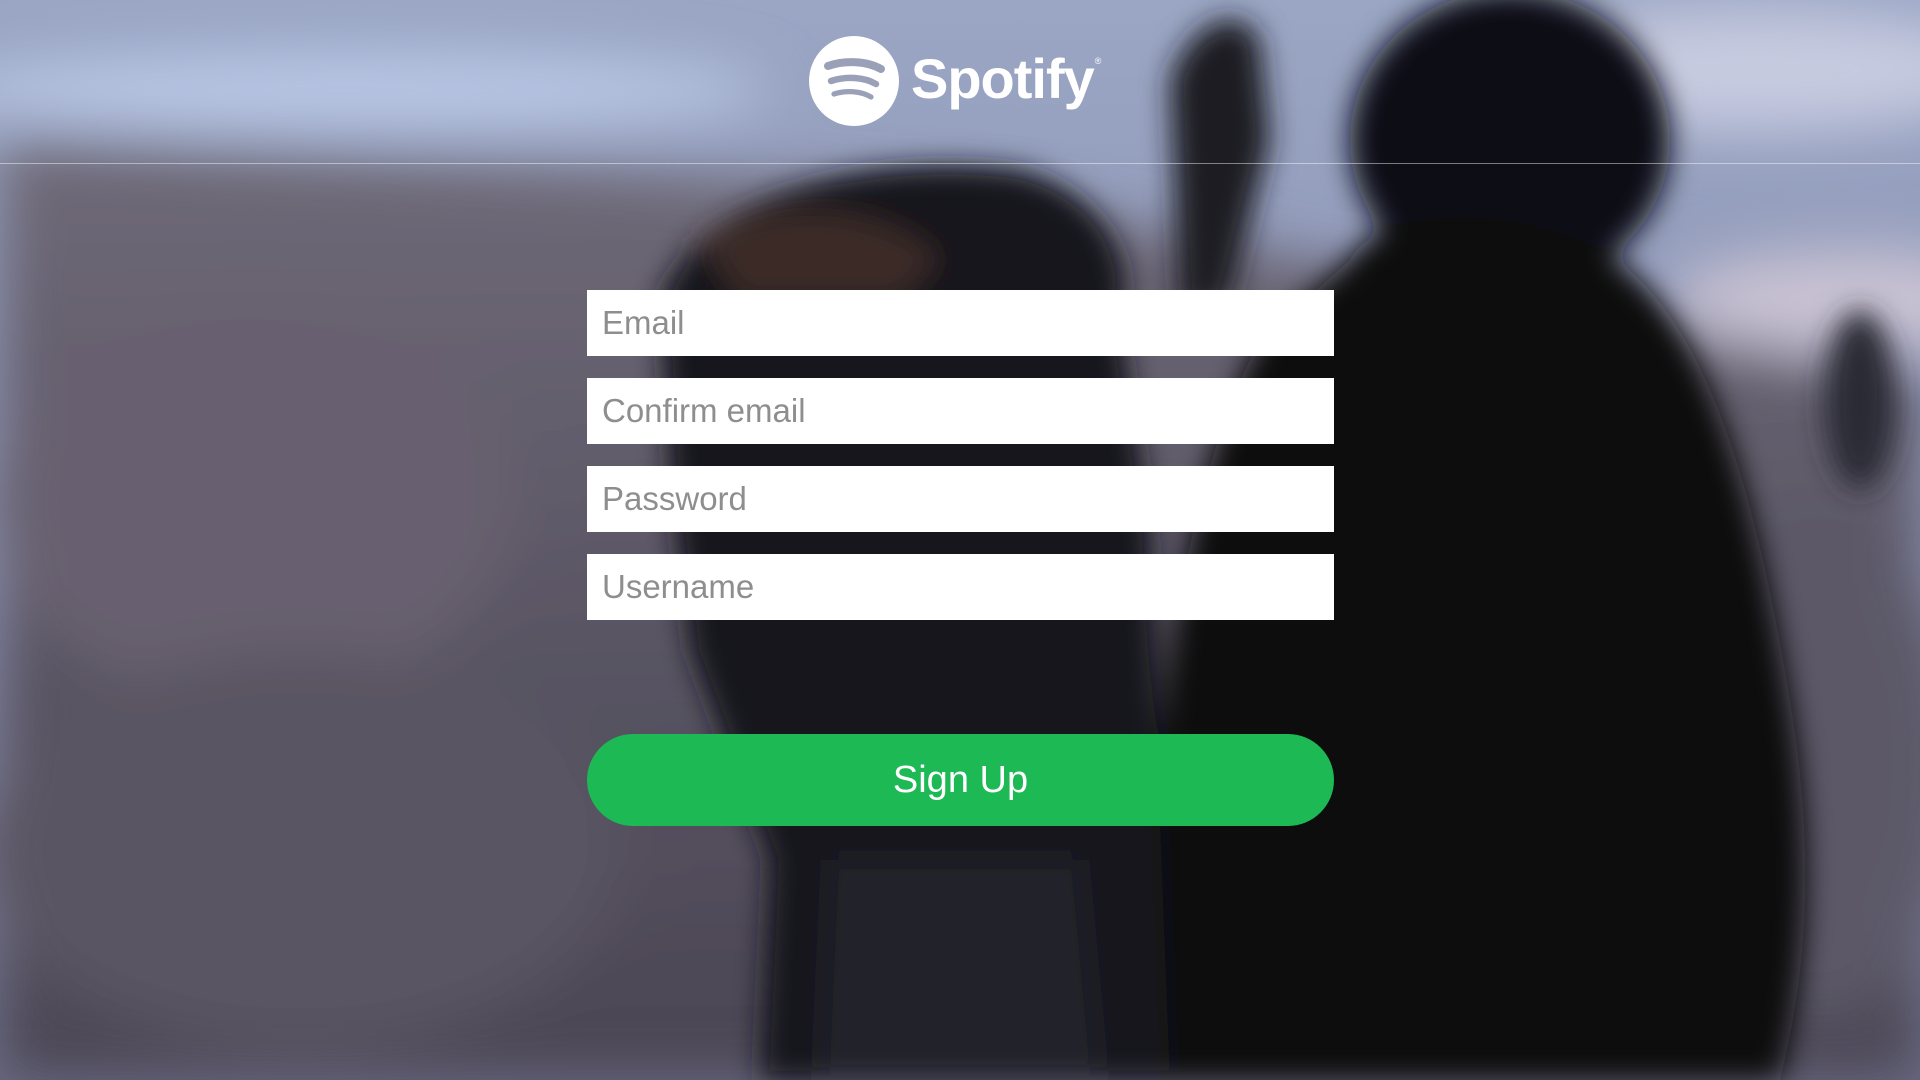 The height and width of the screenshot is (1080, 1920). Describe the element at coordinates (960, 499) in the screenshot. I see `password-field` at that location.